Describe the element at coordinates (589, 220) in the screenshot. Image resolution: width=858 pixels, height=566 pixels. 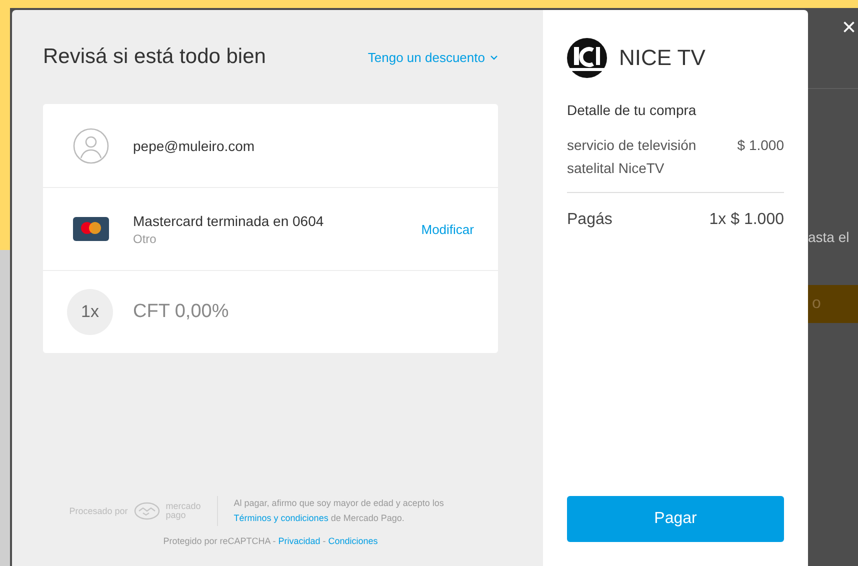
I see `total-label: Pagás` at that location.